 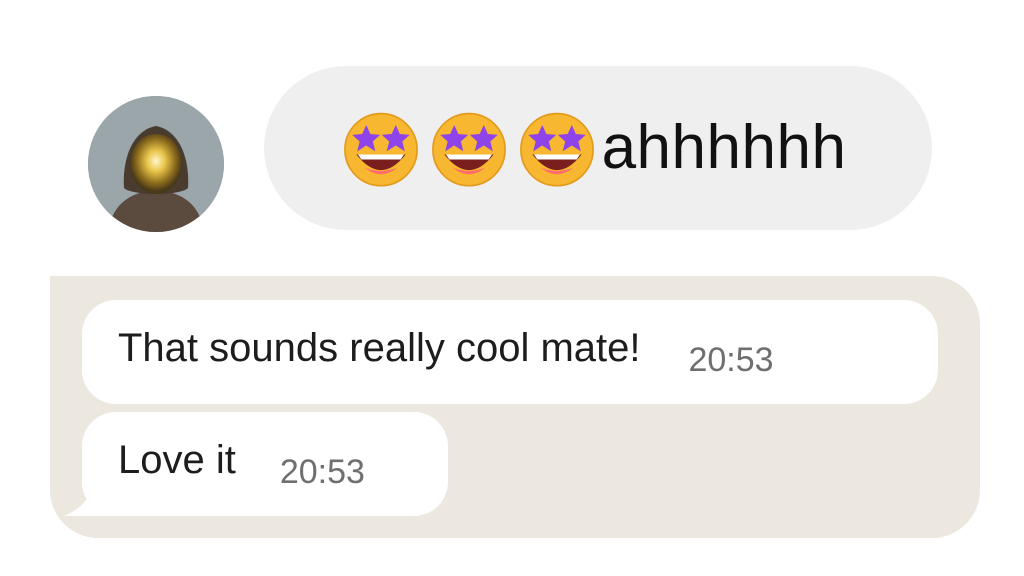 I want to click on message-text: Love it, so click(x=177, y=460).